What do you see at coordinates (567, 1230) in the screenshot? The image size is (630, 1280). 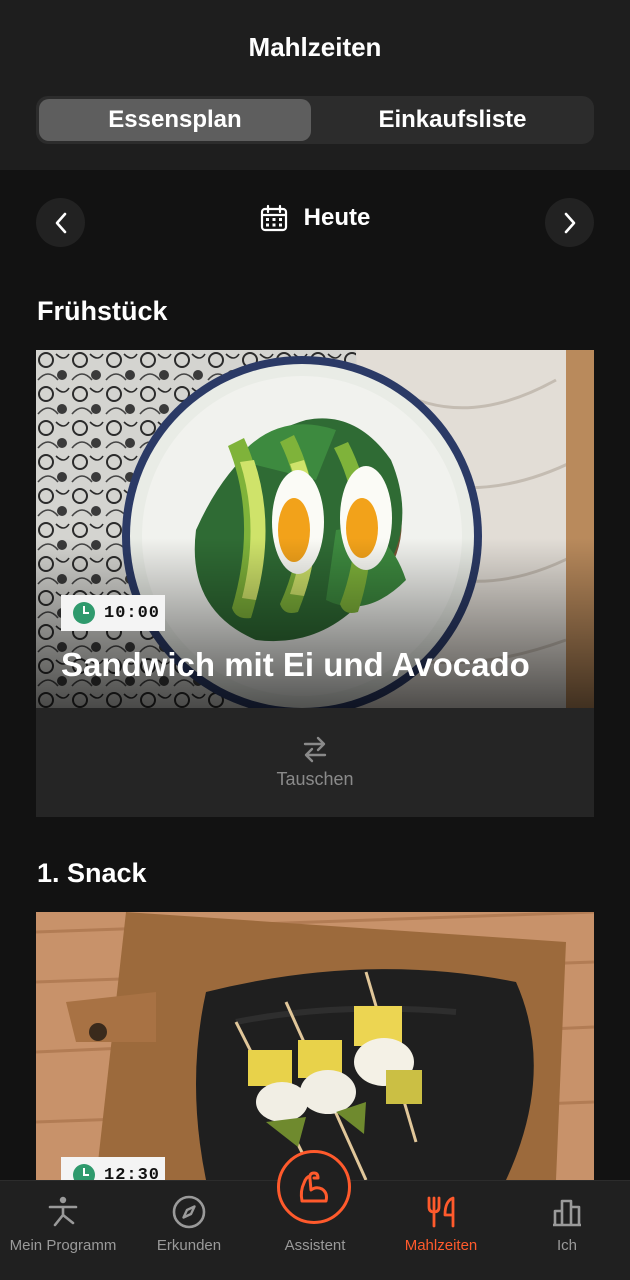 I see `tab-ich: Ich` at bounding box center [567, 1230].